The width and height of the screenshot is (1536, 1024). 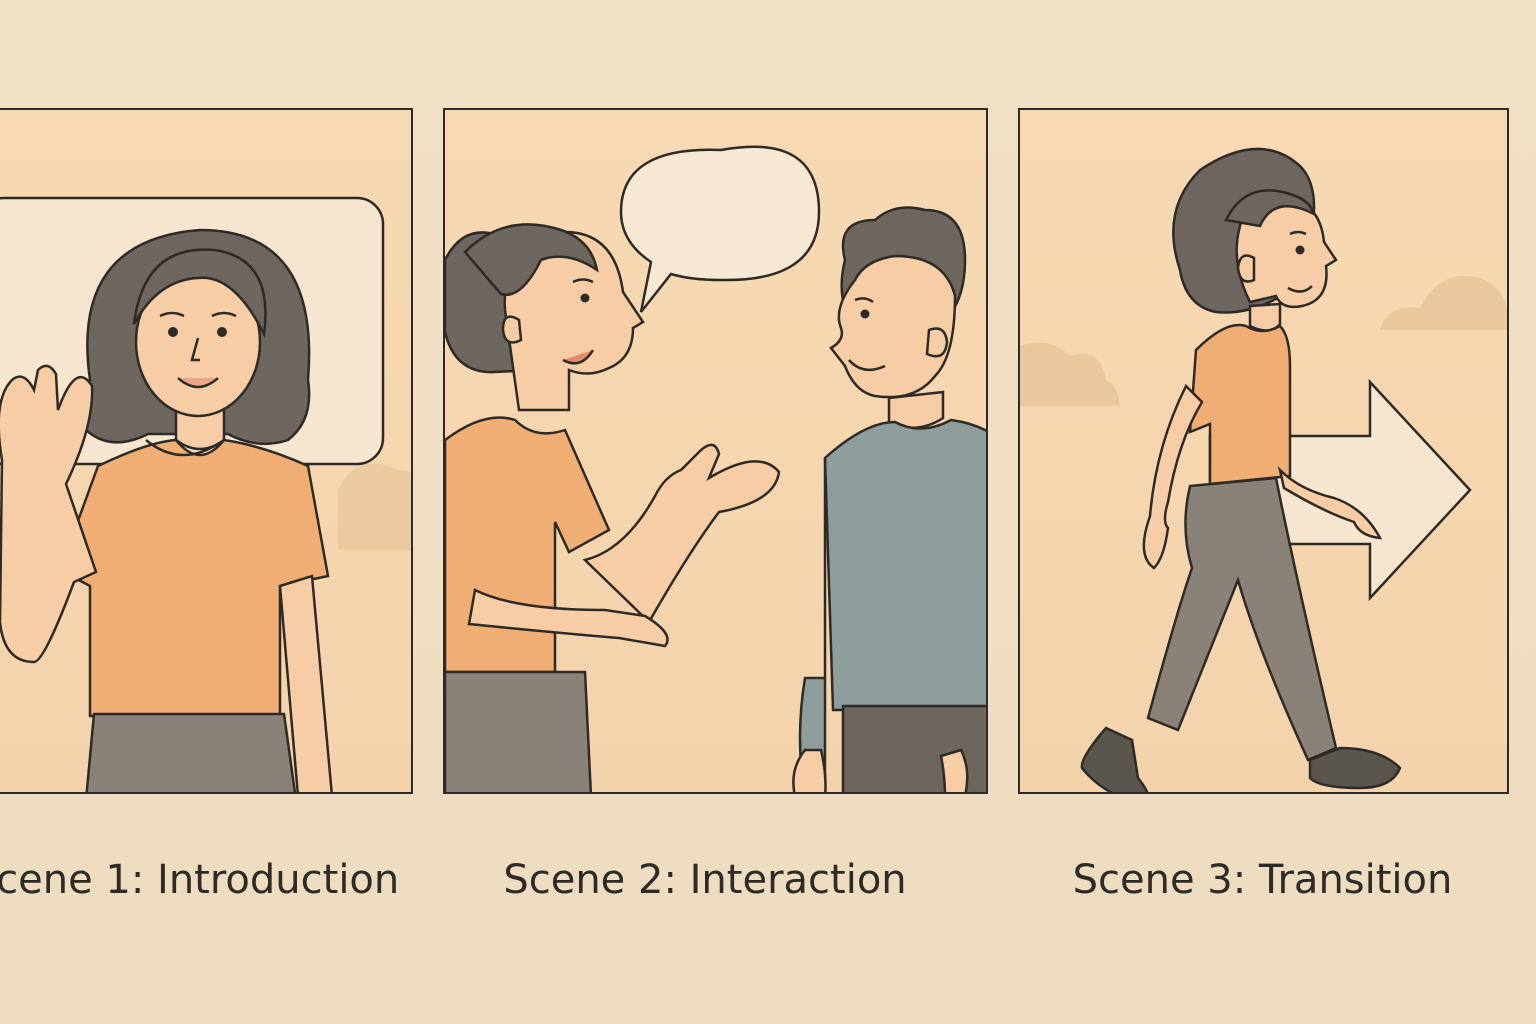 What do you see at coordinates (191, 752) in the screenshot?
I see `pants` at bounding box center [191, 752].